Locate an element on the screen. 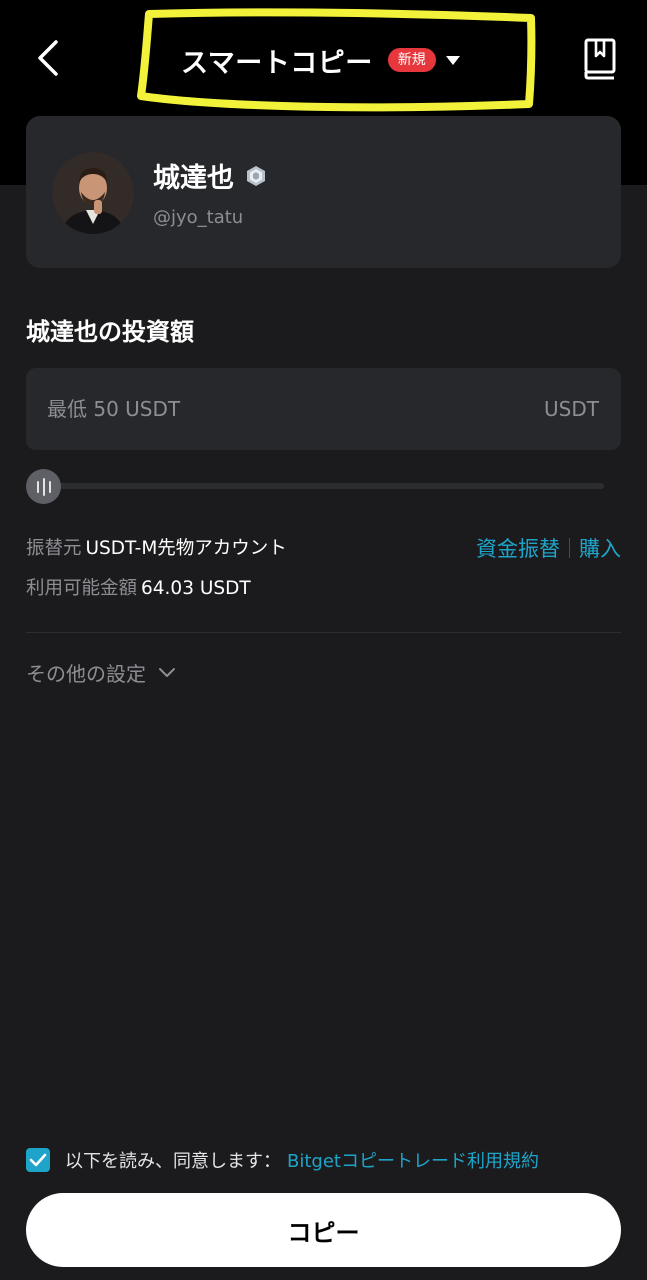 This screenshot has width=647, height=1280. avatar is located at coordinates (93, 193).